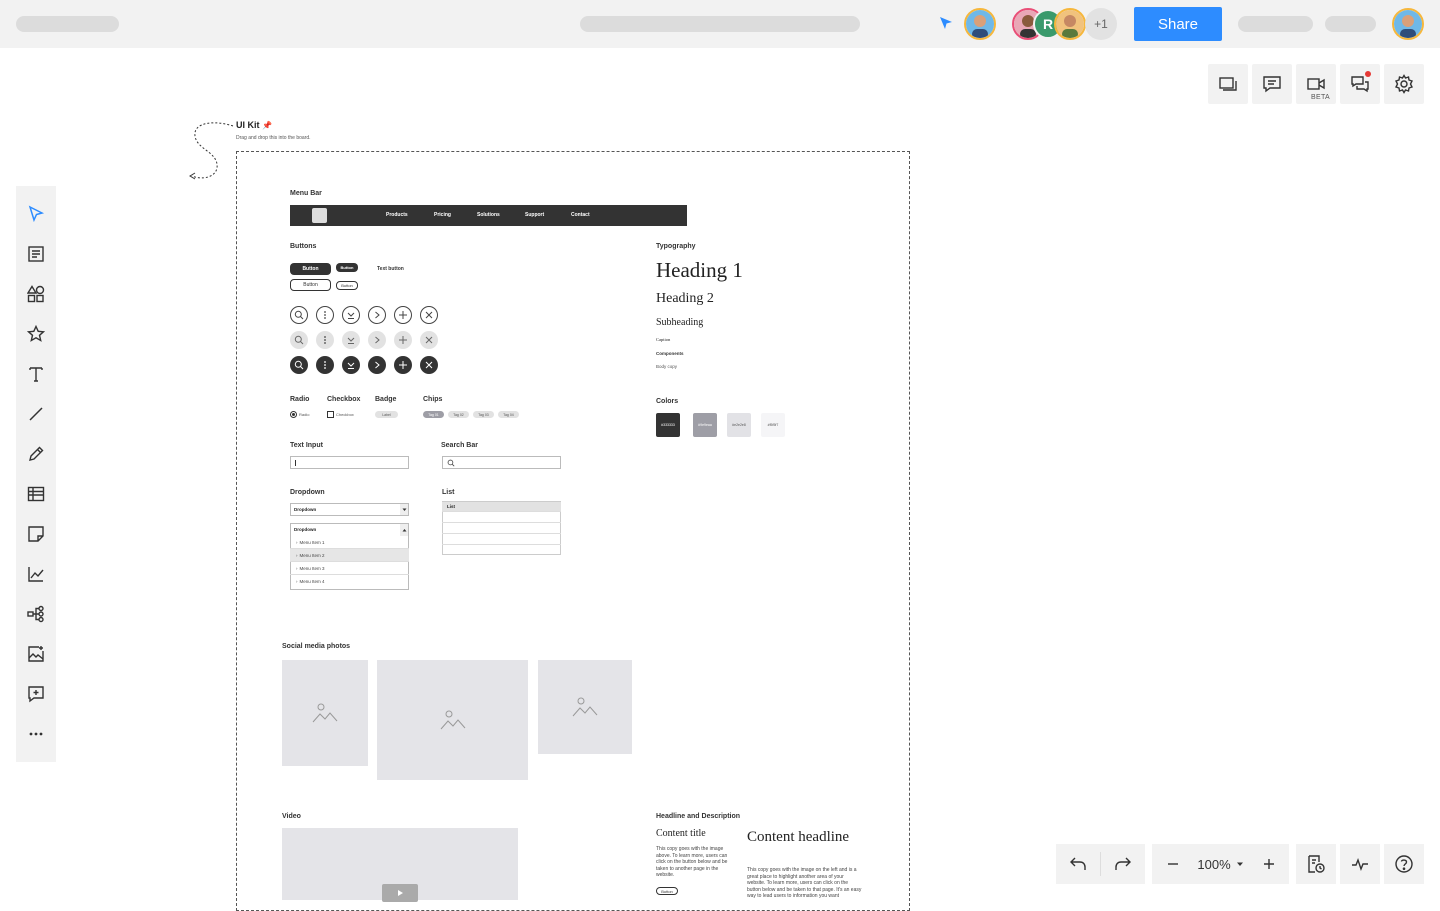 The width and height of the screenshot is (1440, 911). Describe the element at coordinates (433, 399) in the screenshot. I see `chips-label: Chips` at that location.